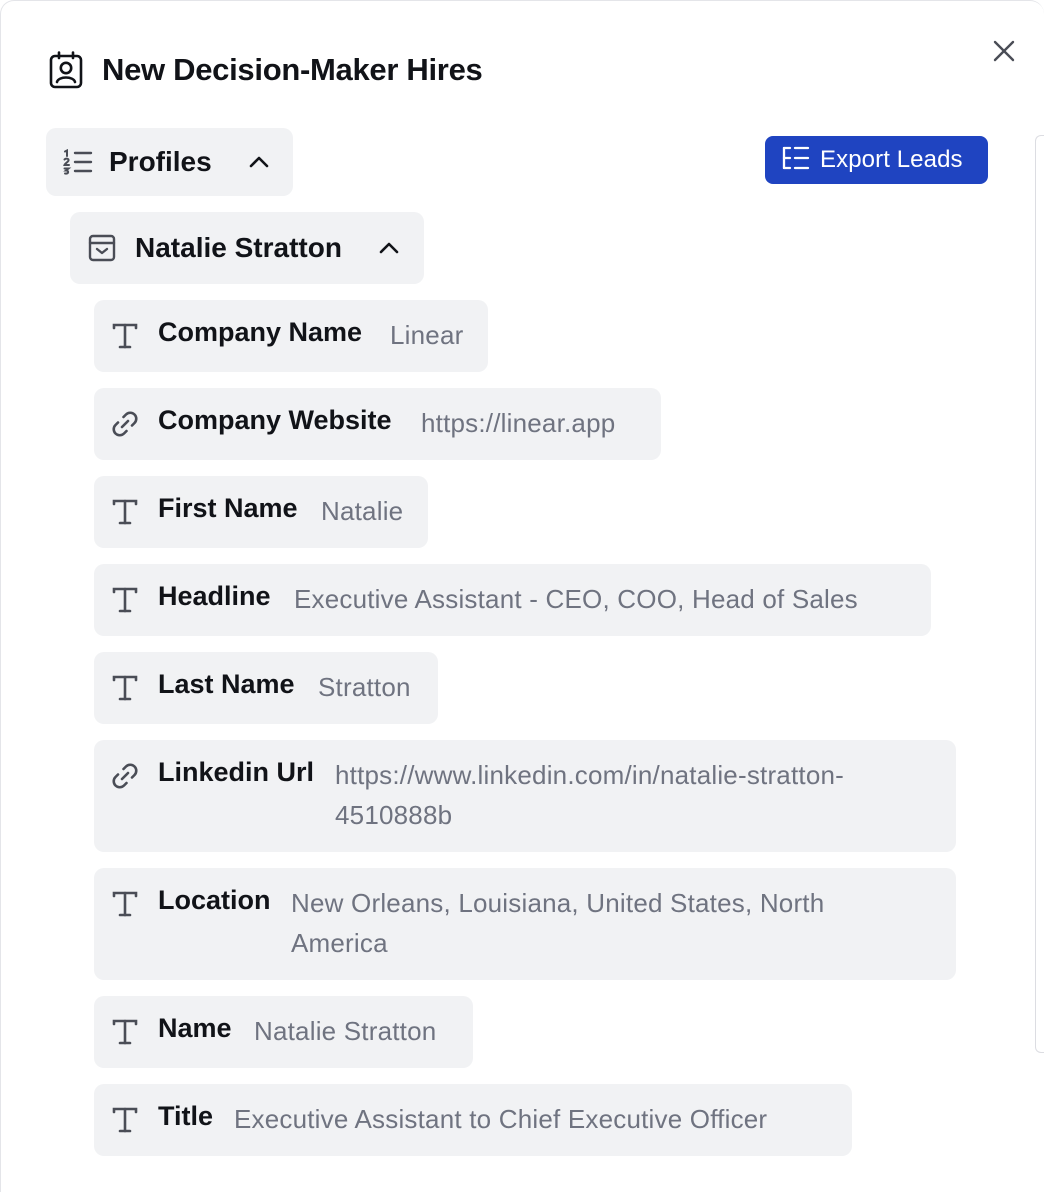 The width and height of the screenshot is (1044, 1192). What do you see at coordinates (195, 1028) in the screenshot?
I see `field-name: Name` at bounding box center [195, 1028].